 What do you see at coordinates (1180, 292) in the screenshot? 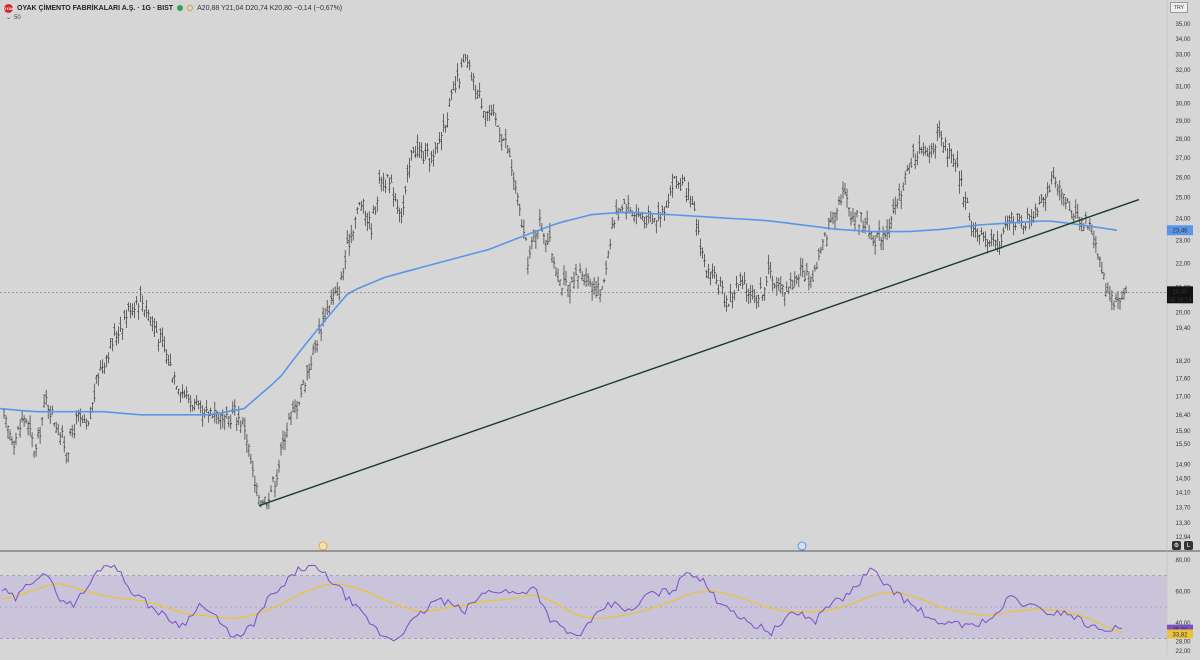
I see `last-price-label: 20,80` at bounding box center [1180, 292].